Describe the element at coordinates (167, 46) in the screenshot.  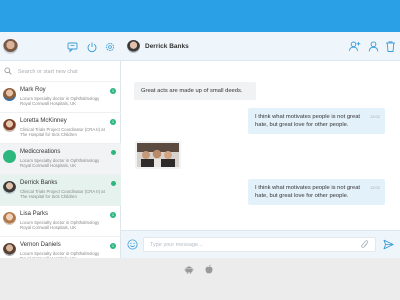
I see `chat-contact-name: Derrick Banks` at that location.